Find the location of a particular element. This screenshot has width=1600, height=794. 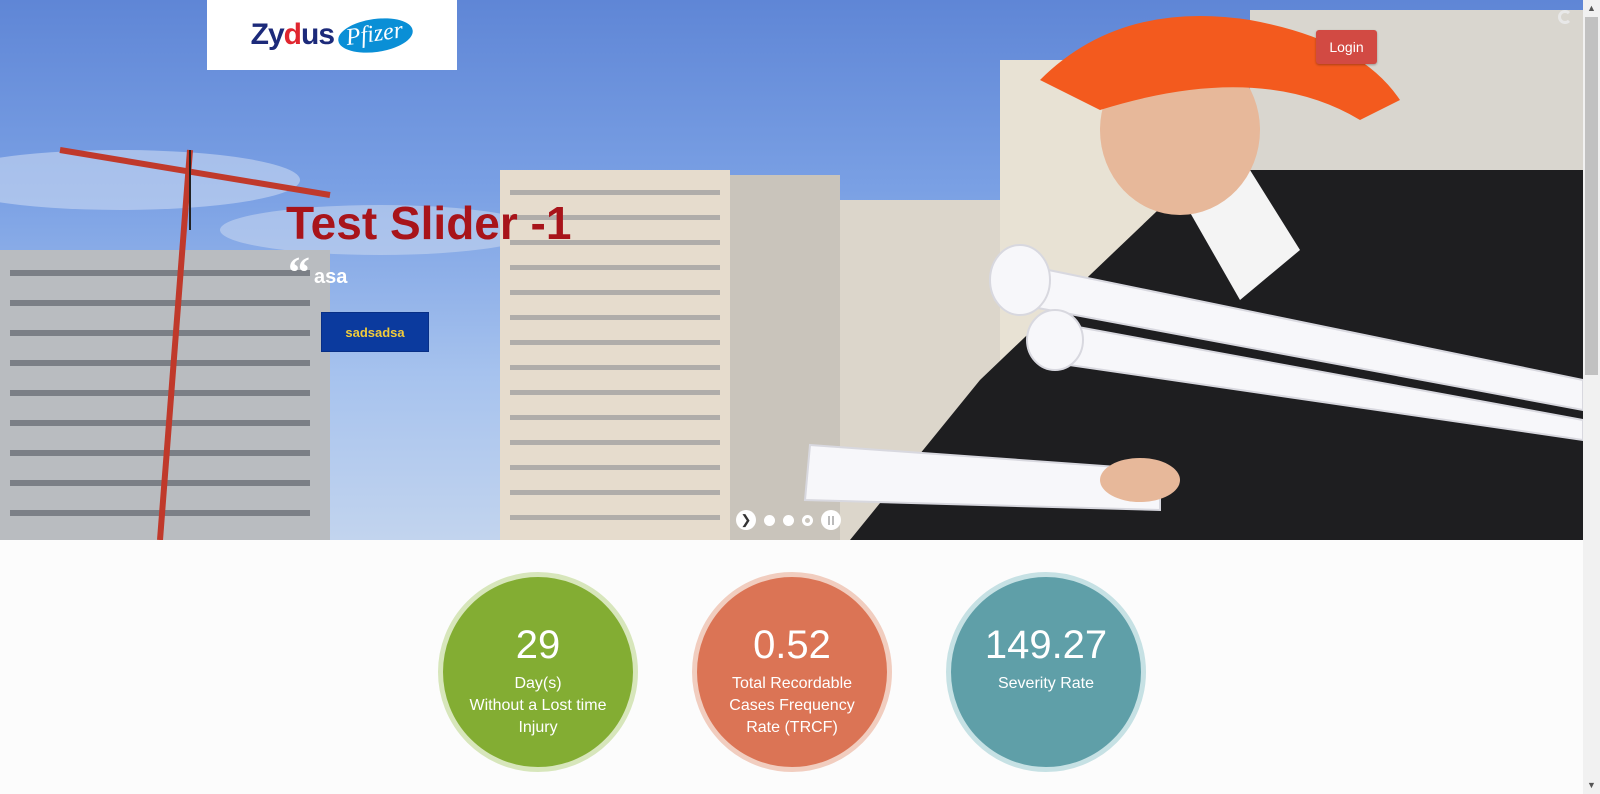

quote-icon: “ is located at coordinates (299, 272).